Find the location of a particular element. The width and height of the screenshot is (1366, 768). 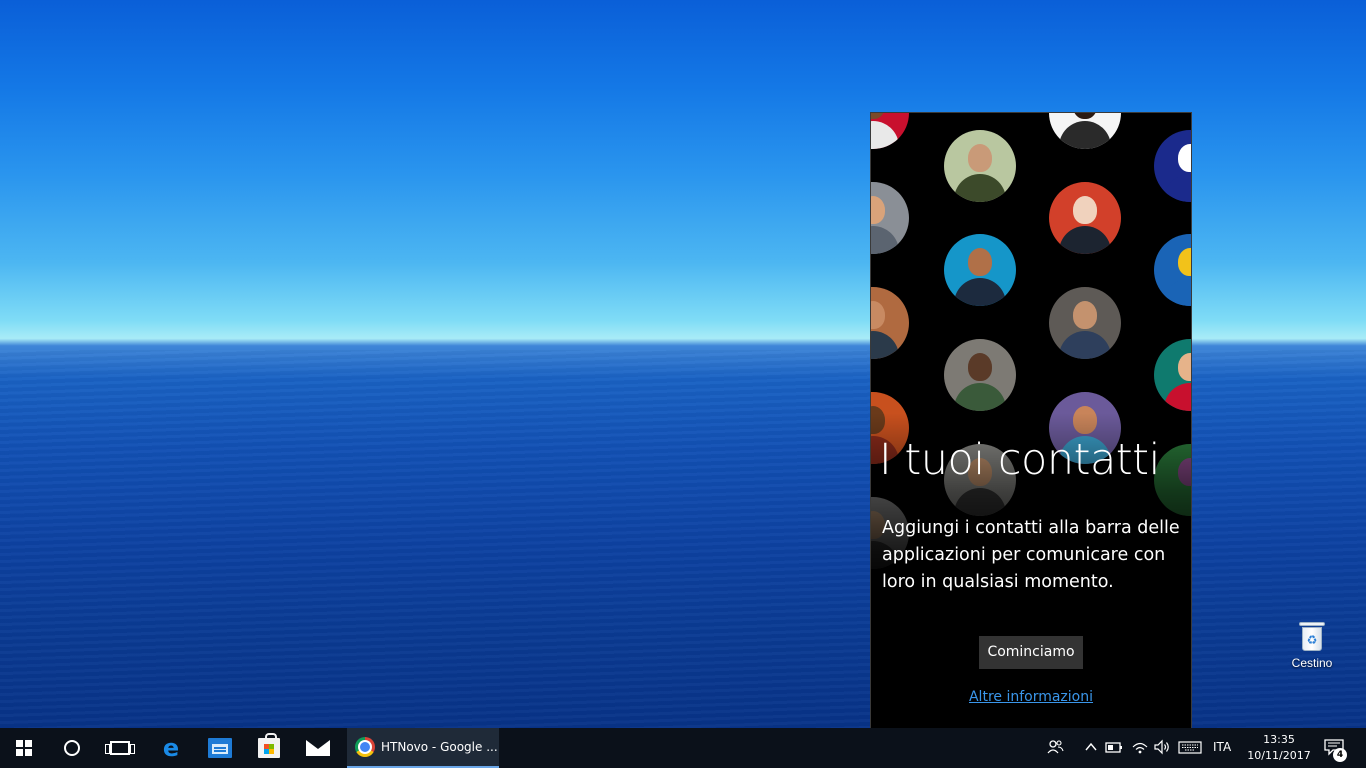

system-clock: 13:35 10/11/2017 is located at coordinates (1279, 748).